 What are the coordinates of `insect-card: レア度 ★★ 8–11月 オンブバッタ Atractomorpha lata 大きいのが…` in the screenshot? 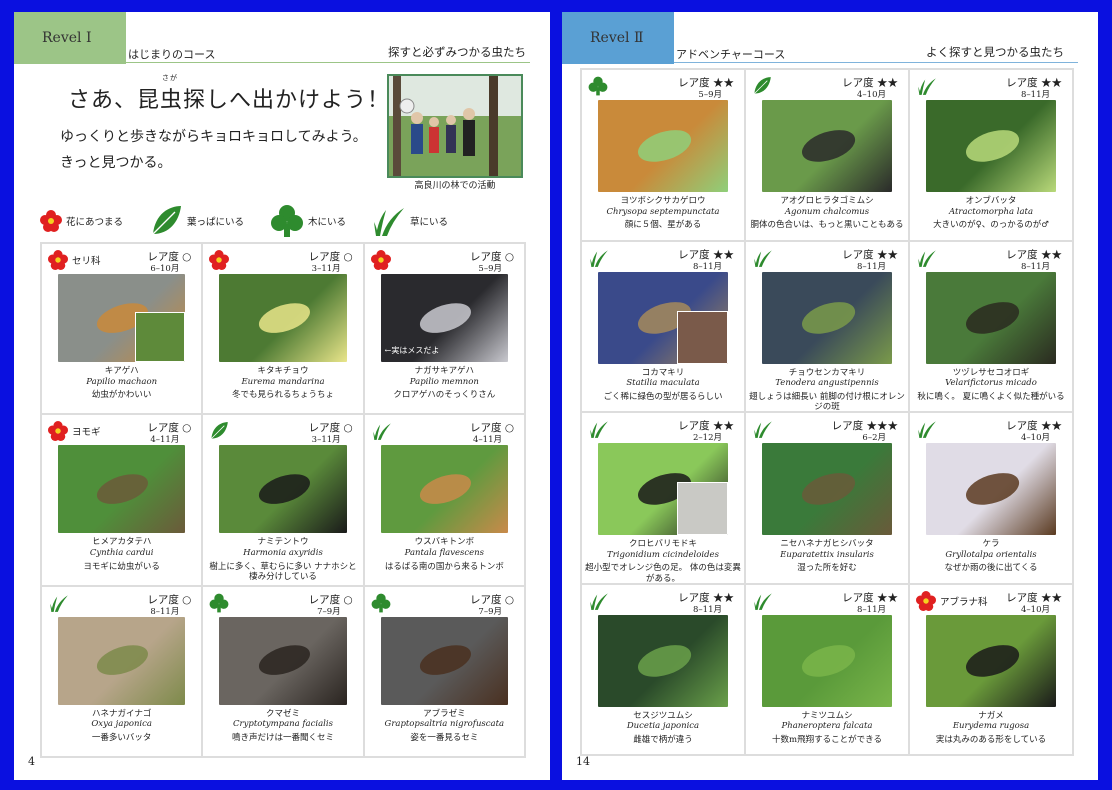 It's located at (991, 155).